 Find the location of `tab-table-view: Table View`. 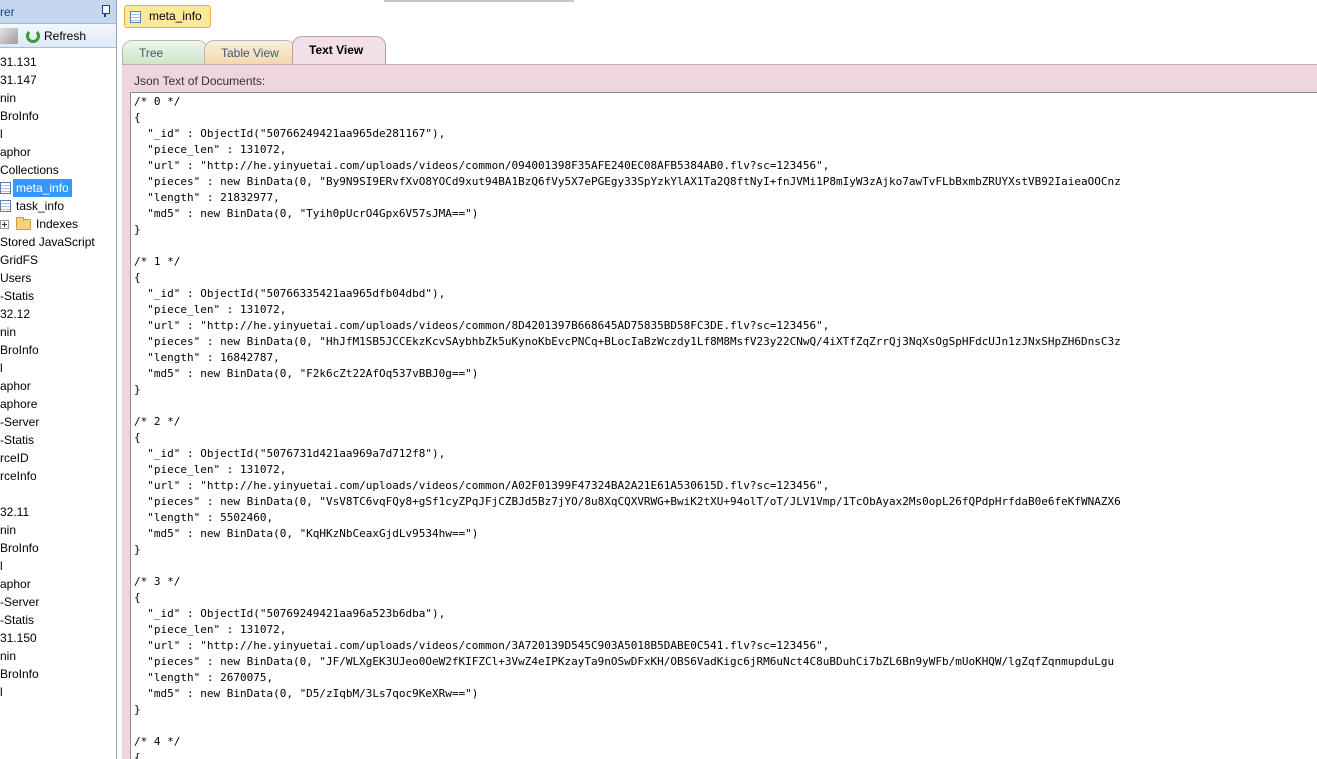

tab-table-view: Table View is located at coordinates (250, 52).